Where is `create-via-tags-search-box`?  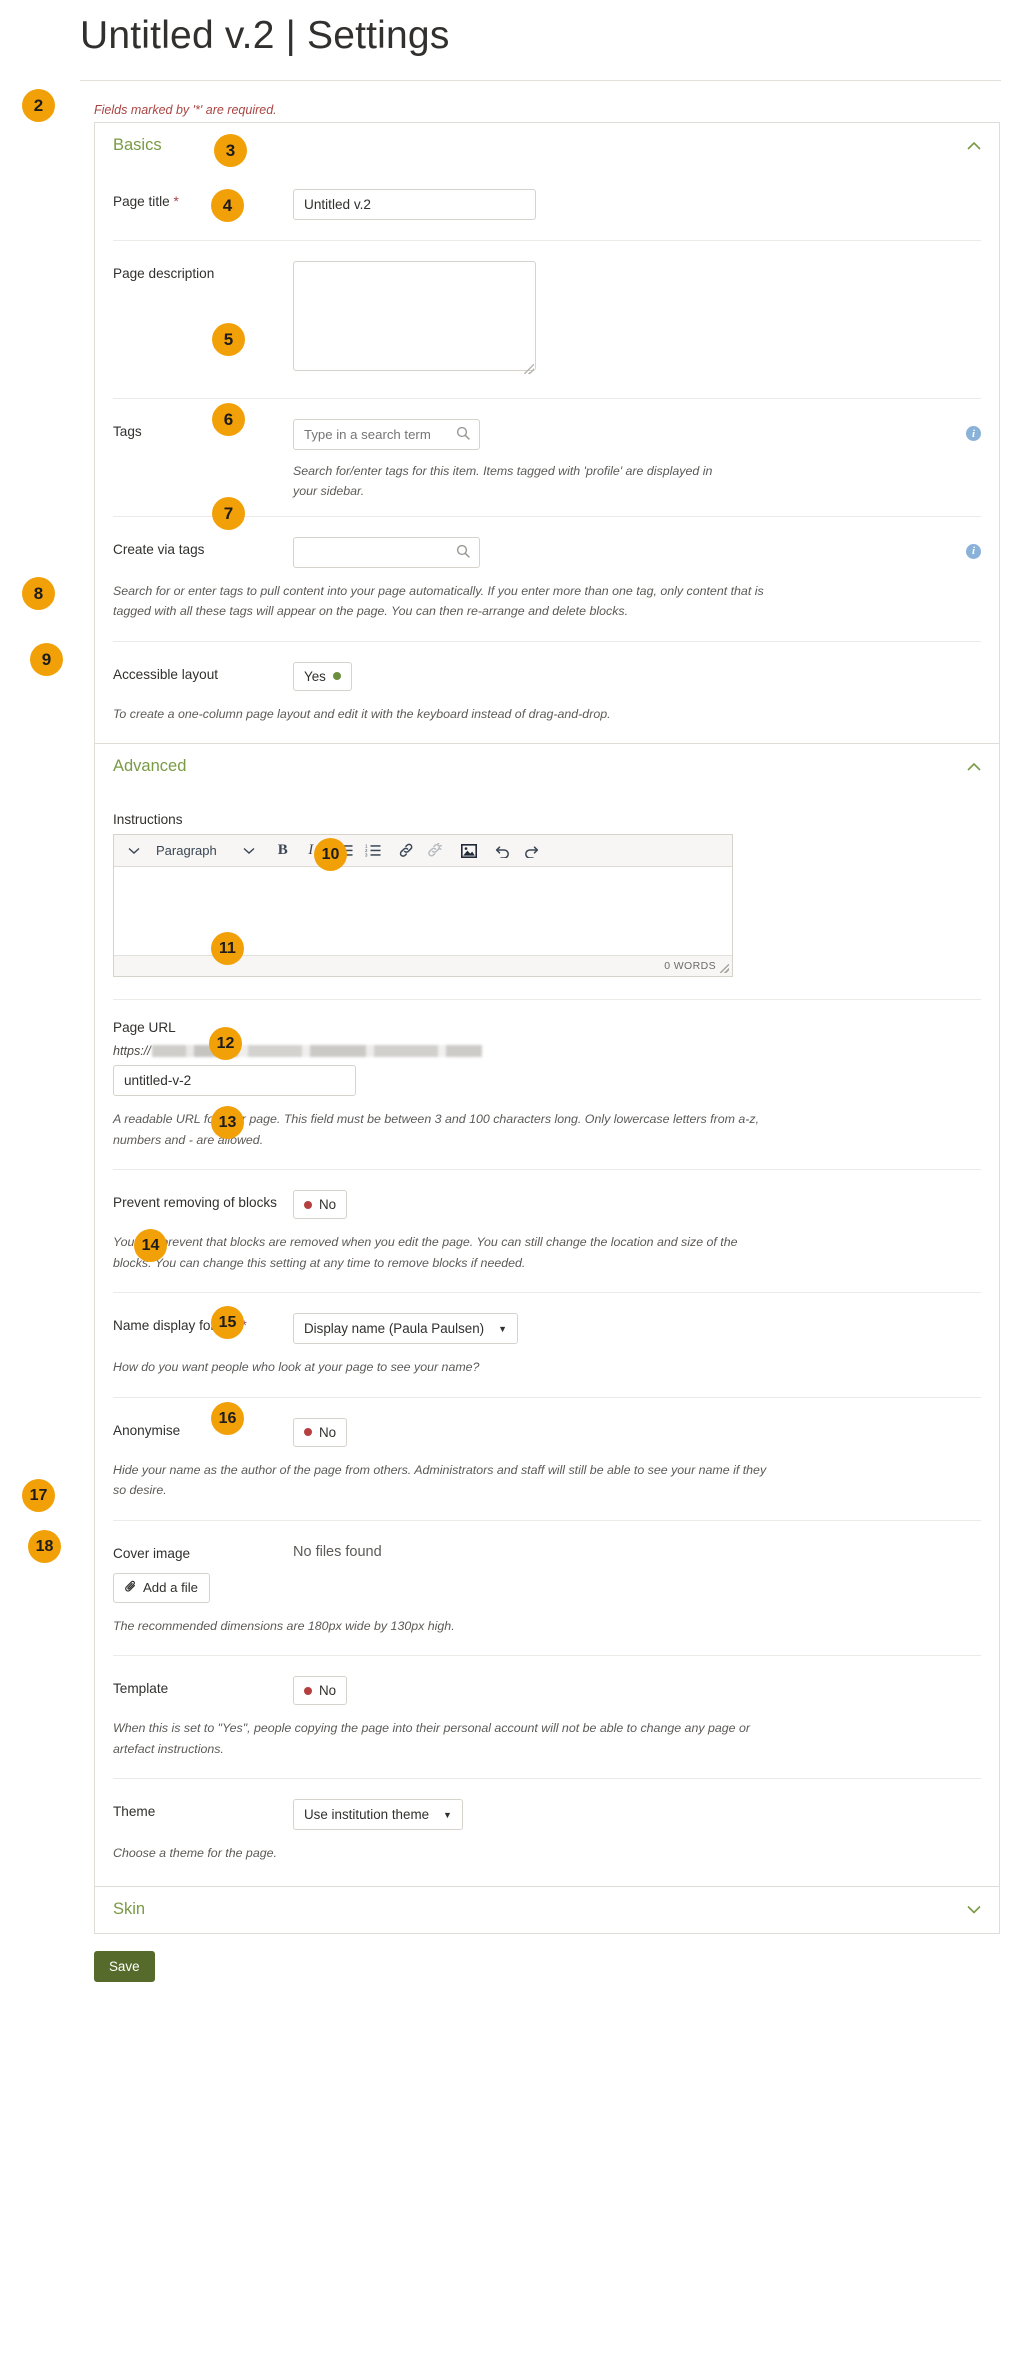 create-via-tags-search-box is located at coordinates (386, 552).